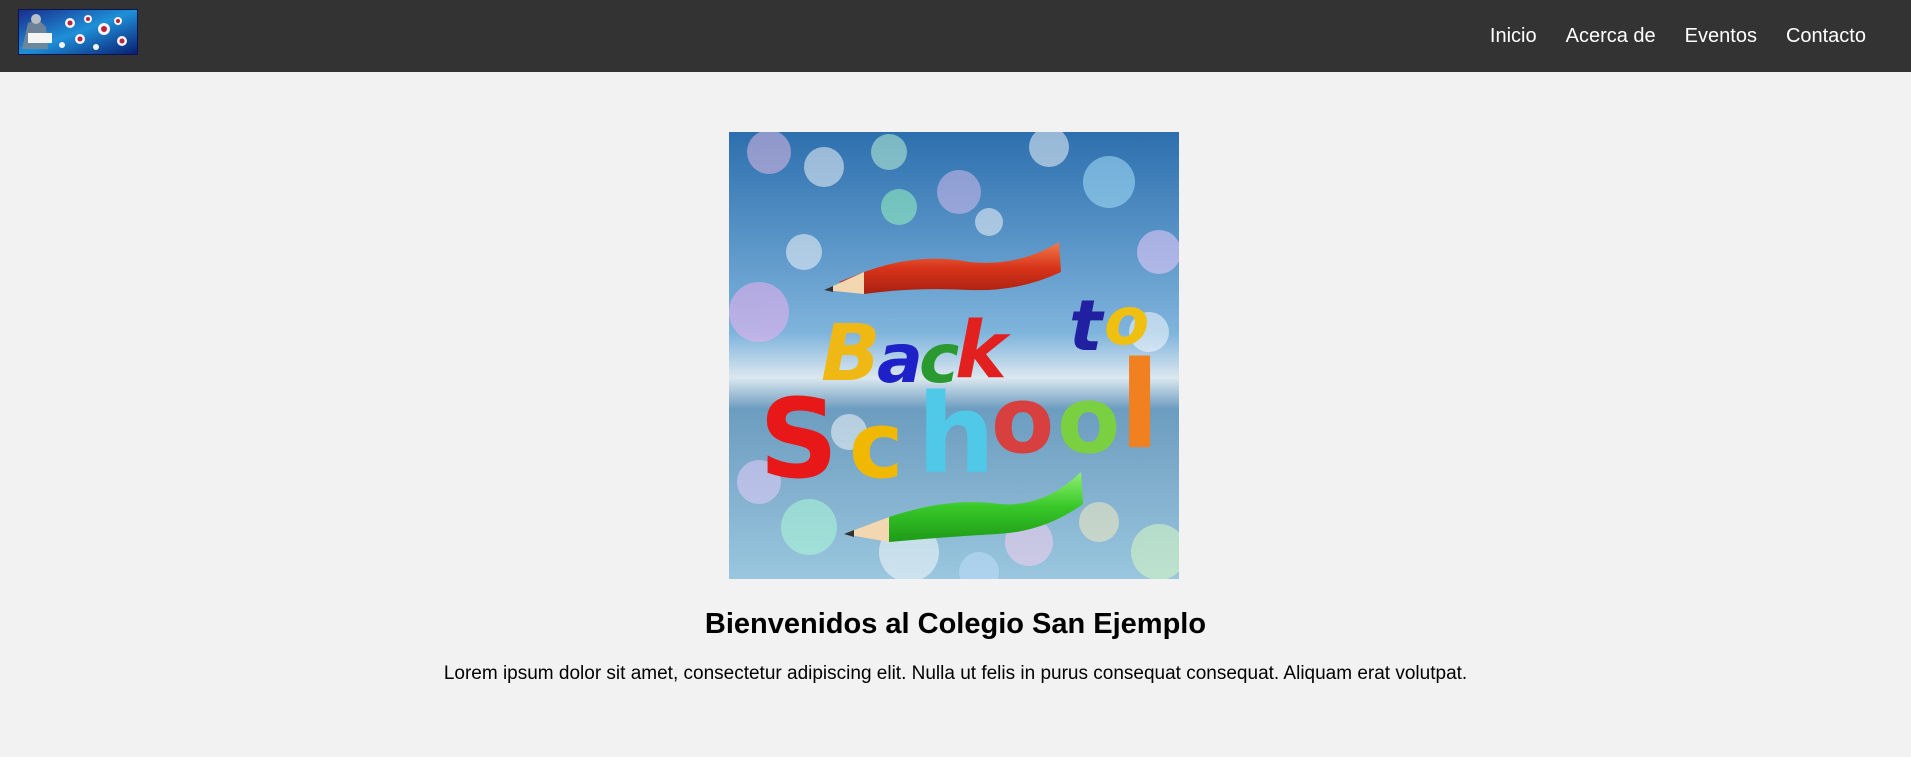 The image size is (1911, 757). What do you see at coordinates (876, 445) in the screenshot?
I see `hero-letter: c` at bounding box center [876, 445].